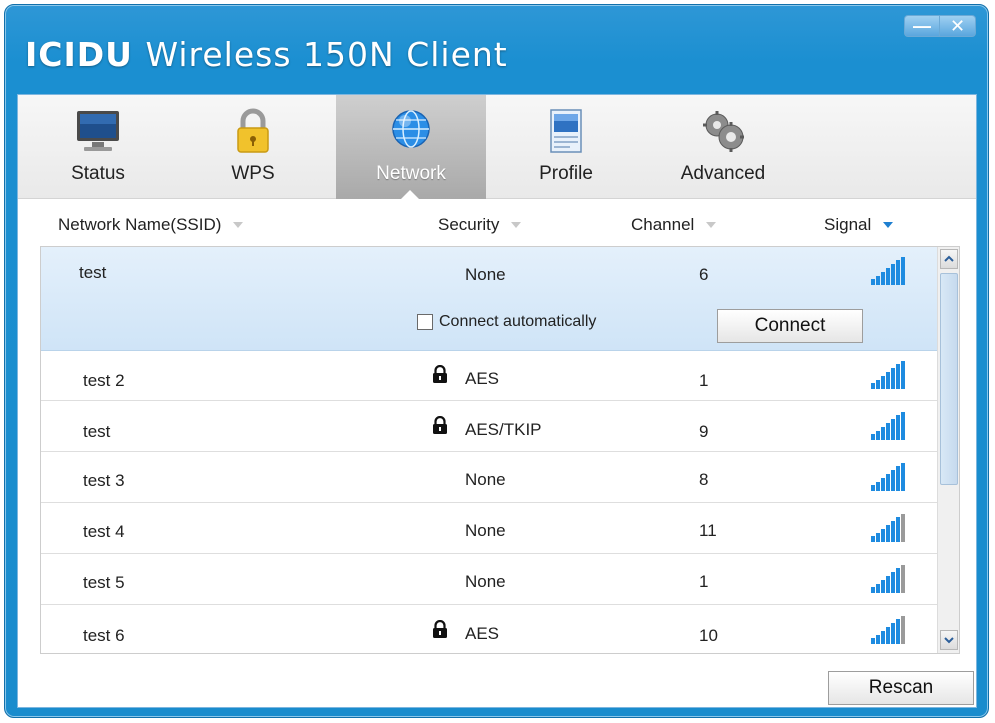 The image size is (995, 723). Describe the element at coordinates (140, 224) in the screenshot. I see `column-header-label: Network Name(SSID)` at that location.